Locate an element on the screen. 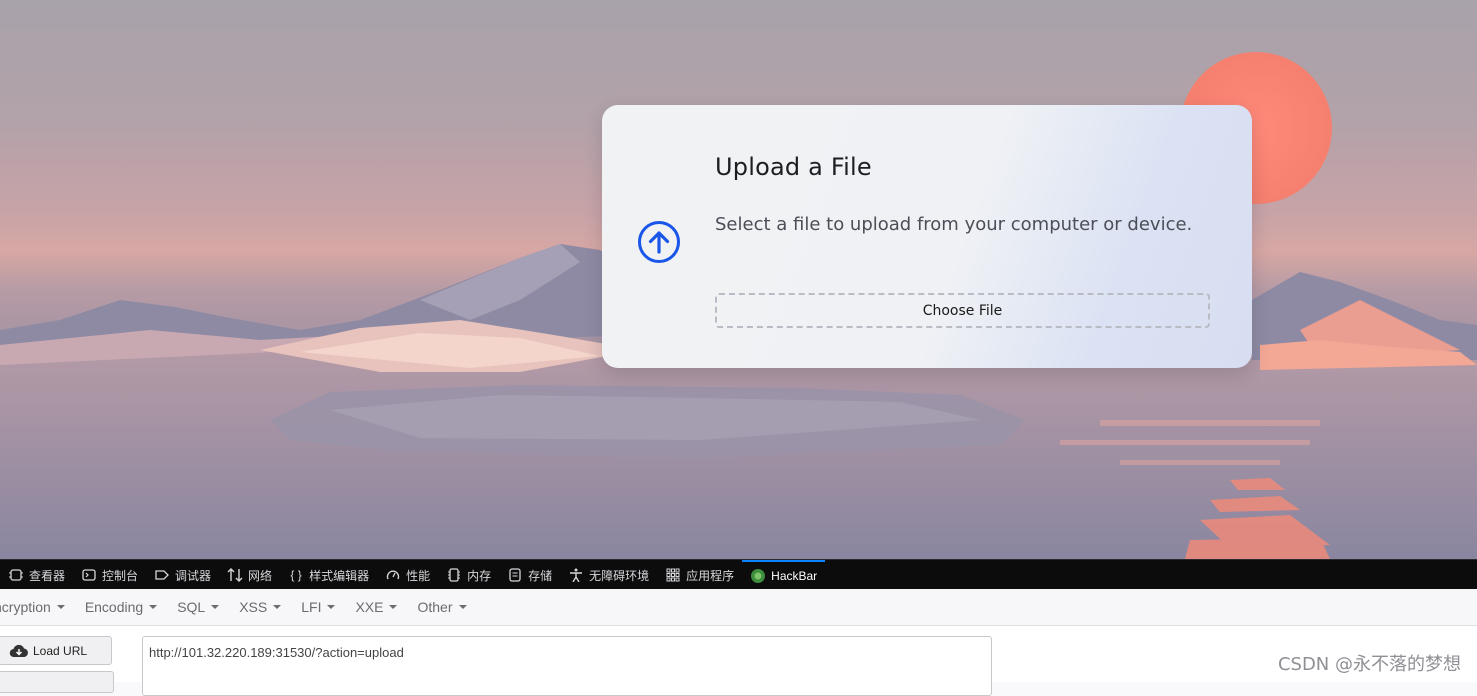 The height and width of the screenshot is (696, 1477). console-icon is located at coordinates (89, 575).